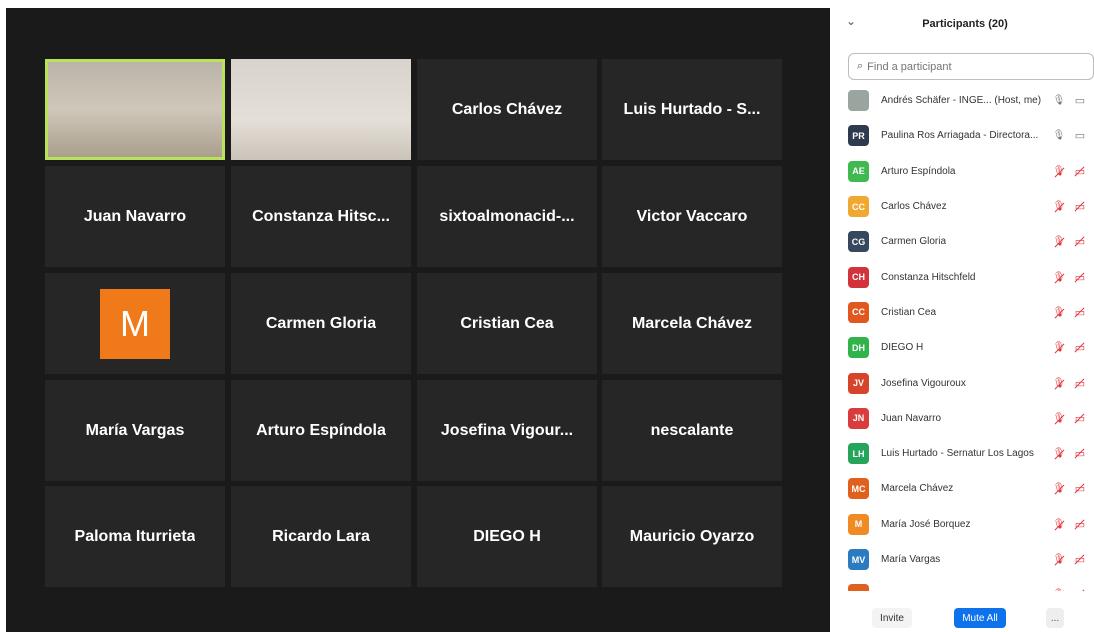 The width and height of the screenshot is (1094, 632). What do you see at coordinates (965, 206) in the screenshot?
I see `participant-row: CC Carlos Chávez 🎙 ▭` at bounding box center [965, 206].